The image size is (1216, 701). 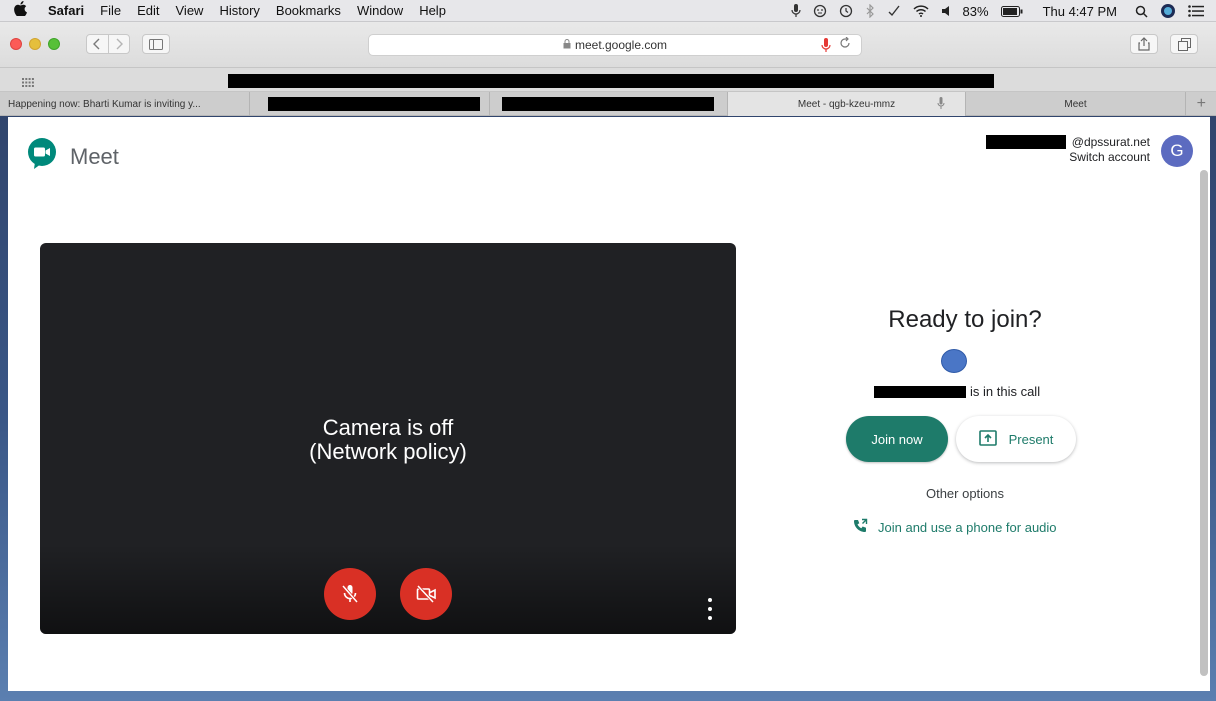 I want to click on in-call-text: is in this call, so click(x=1005, y=391).